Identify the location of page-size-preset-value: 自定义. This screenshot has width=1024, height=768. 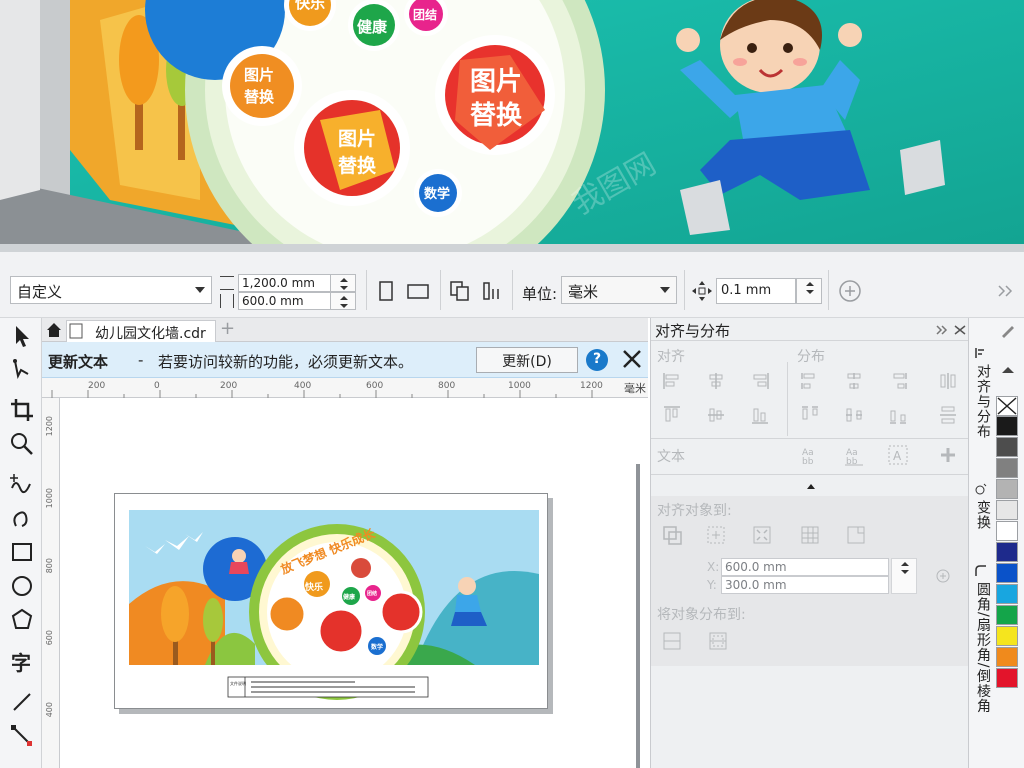
(40, 292).